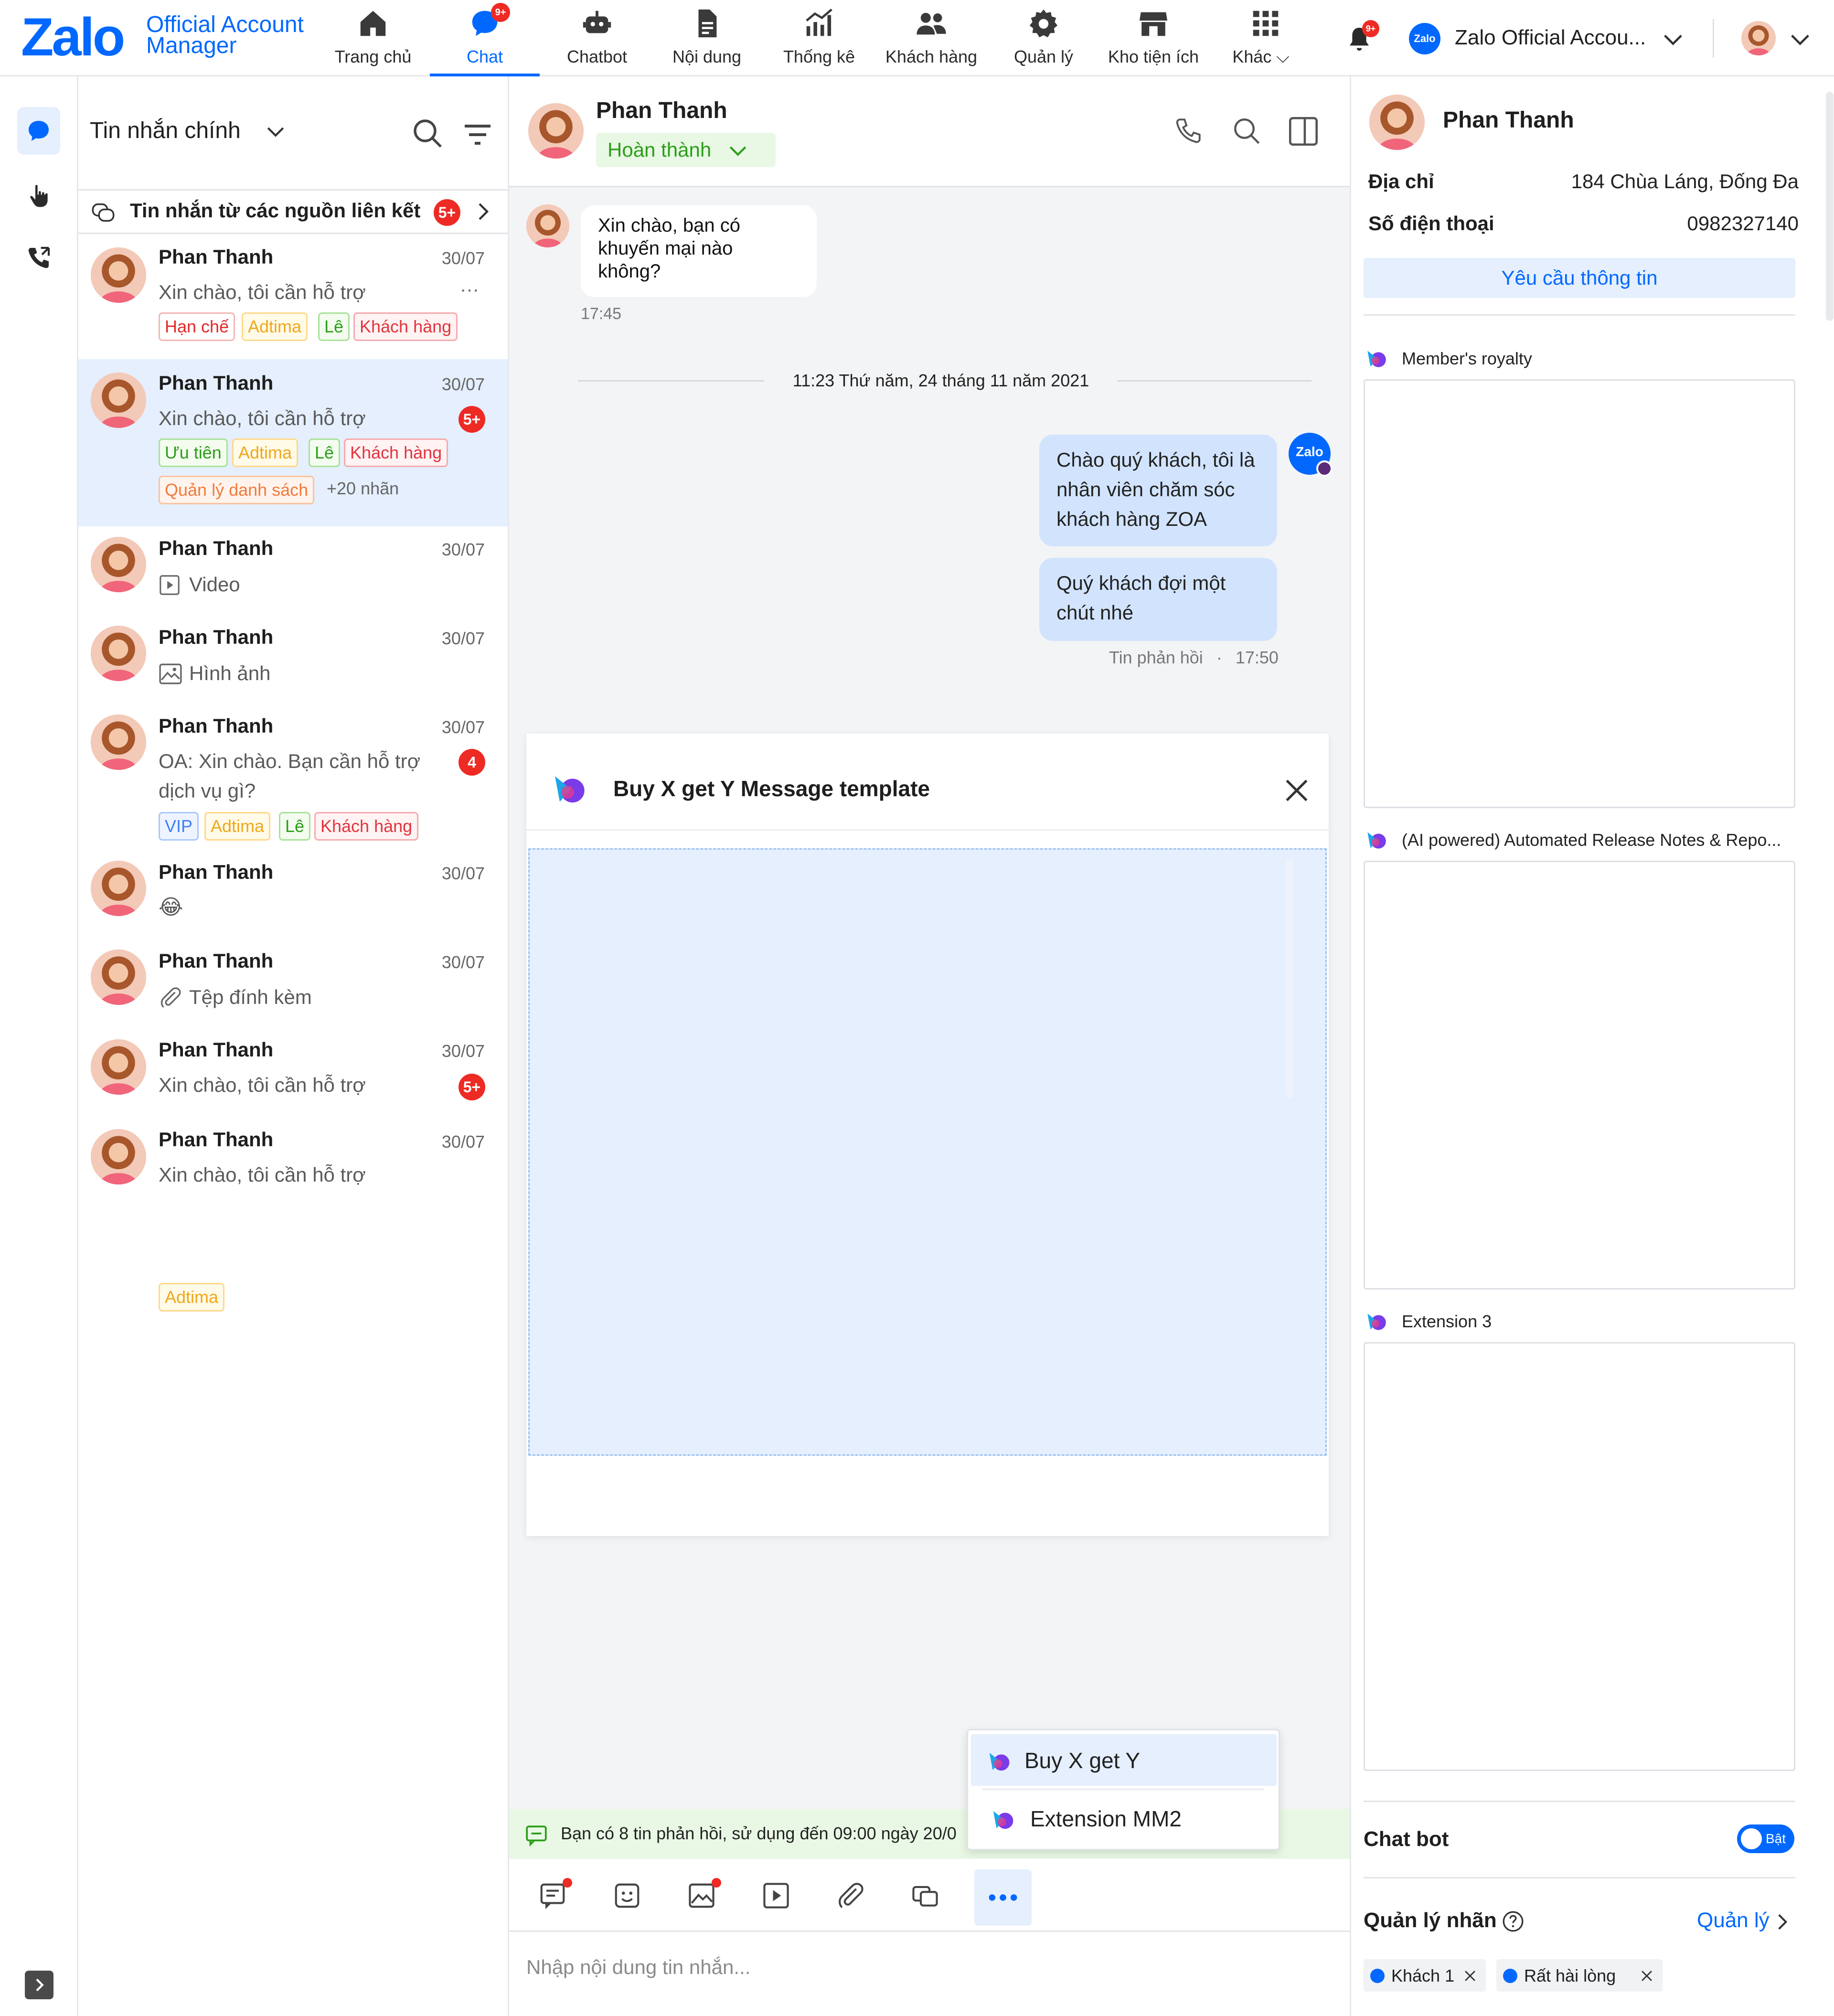 This screenshot has width=1834, height=2016. I want to click on customer-label-chip: Rất hài lòng, so click(1579, 1975).